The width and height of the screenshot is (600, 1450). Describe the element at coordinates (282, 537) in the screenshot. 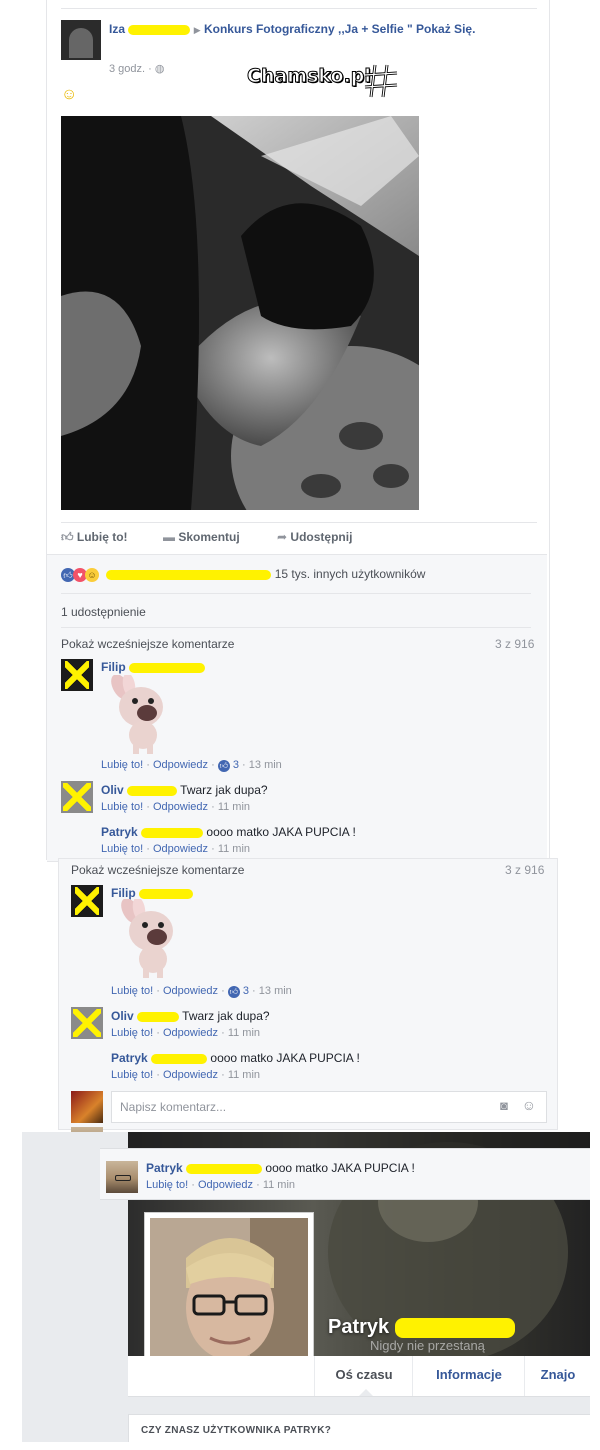

I see `share-icon: ➦` at that location.